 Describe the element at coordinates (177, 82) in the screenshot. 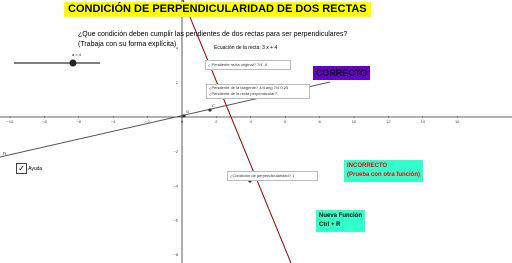

I see `y-tick-label: 2` at that location.